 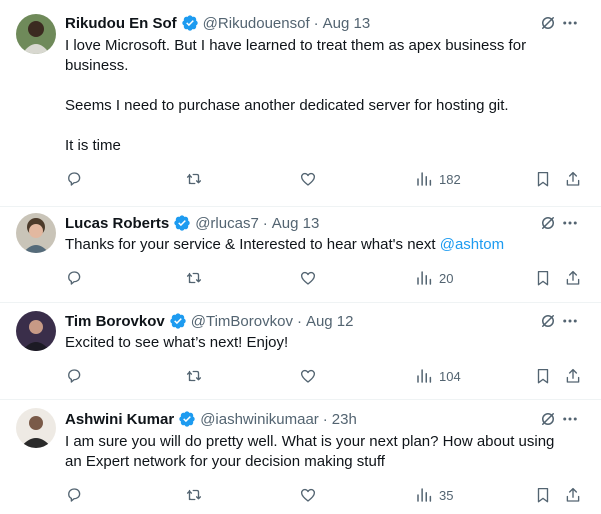 I want to click on views-button: 104, so click(x=438, y=376).